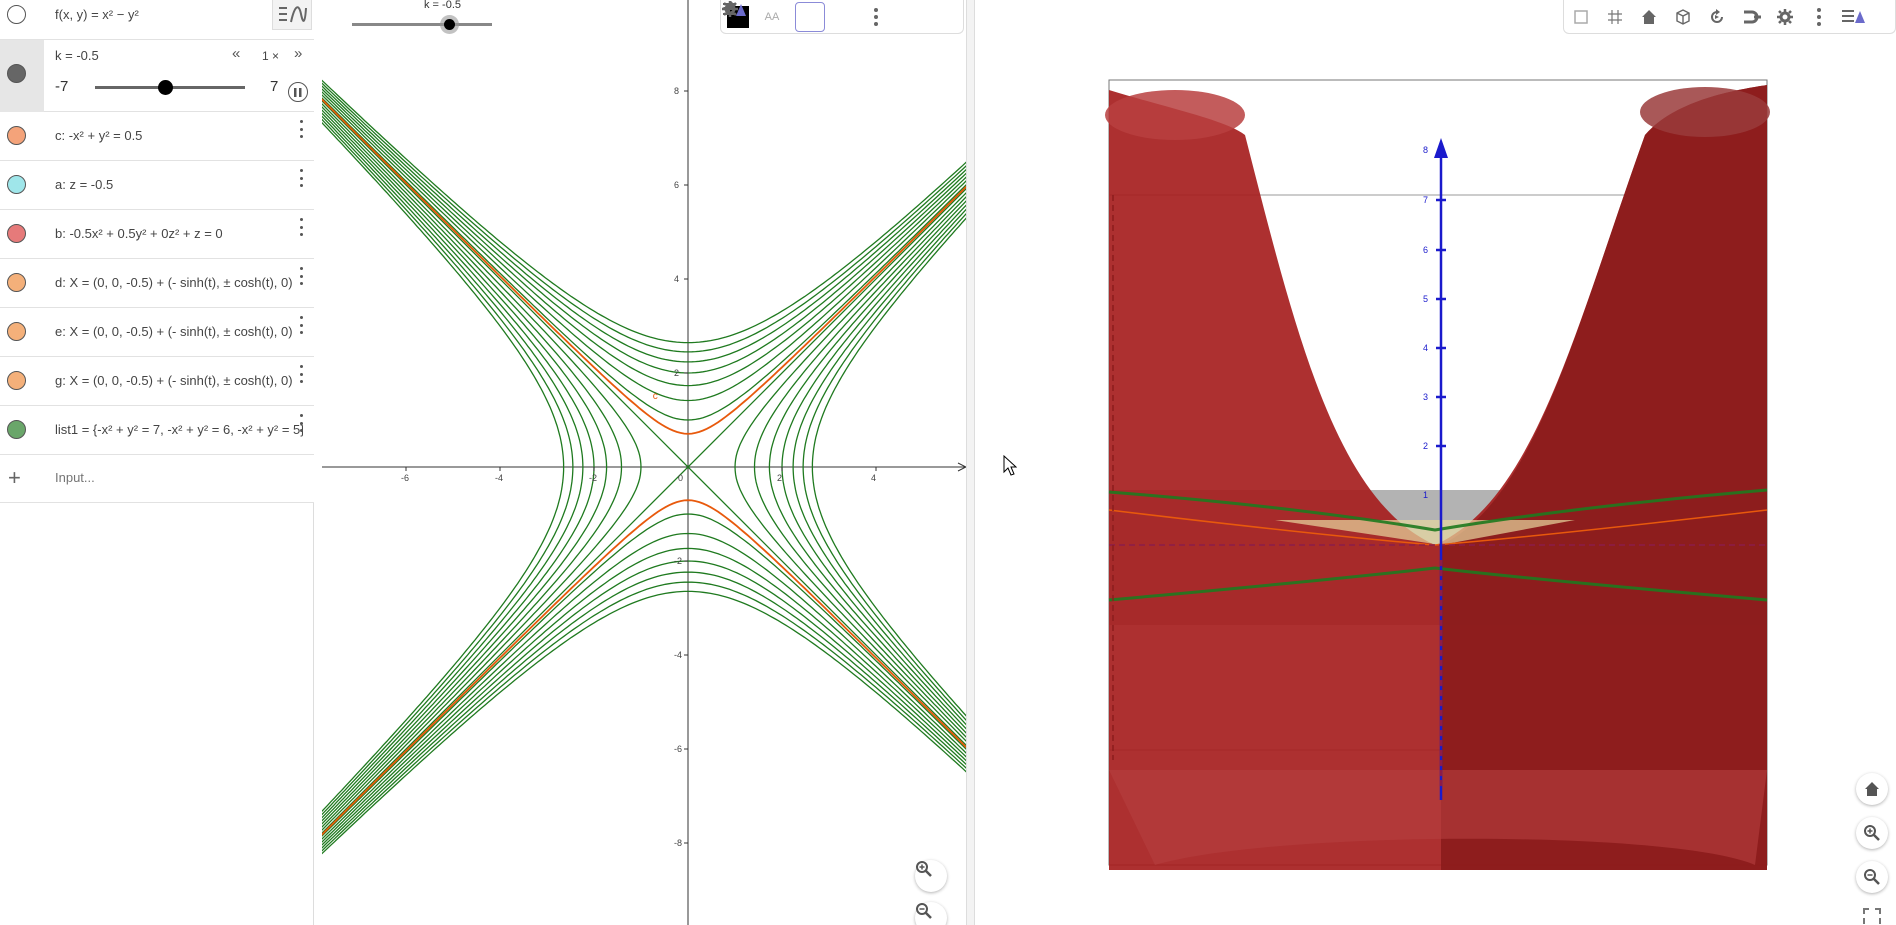  Describe the element at coordinates (157, 234) in the screenshot. I see `algebra-row-b: b: -0.5x² + 0.5y² + 0z² + z = 0` at that location.